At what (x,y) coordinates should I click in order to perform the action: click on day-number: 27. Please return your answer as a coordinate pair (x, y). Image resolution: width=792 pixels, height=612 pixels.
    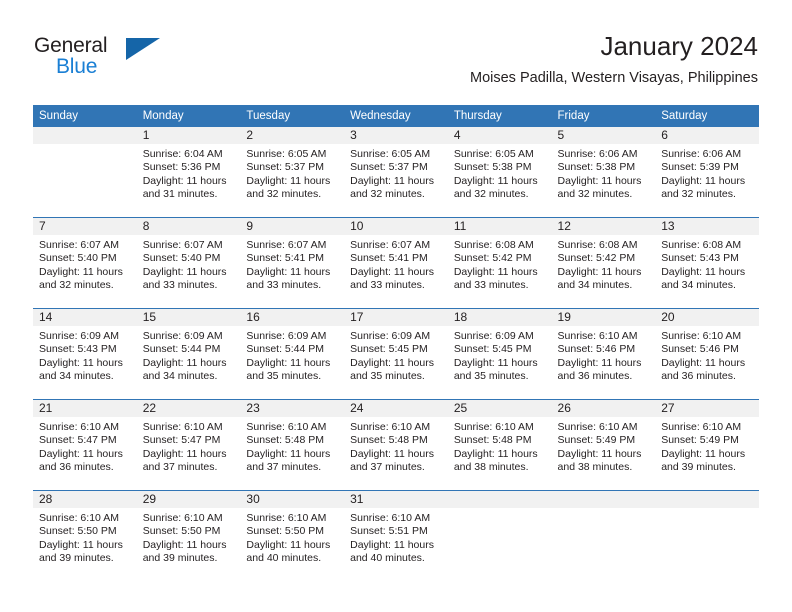
    Looking at the image, I should click on (707, 408).